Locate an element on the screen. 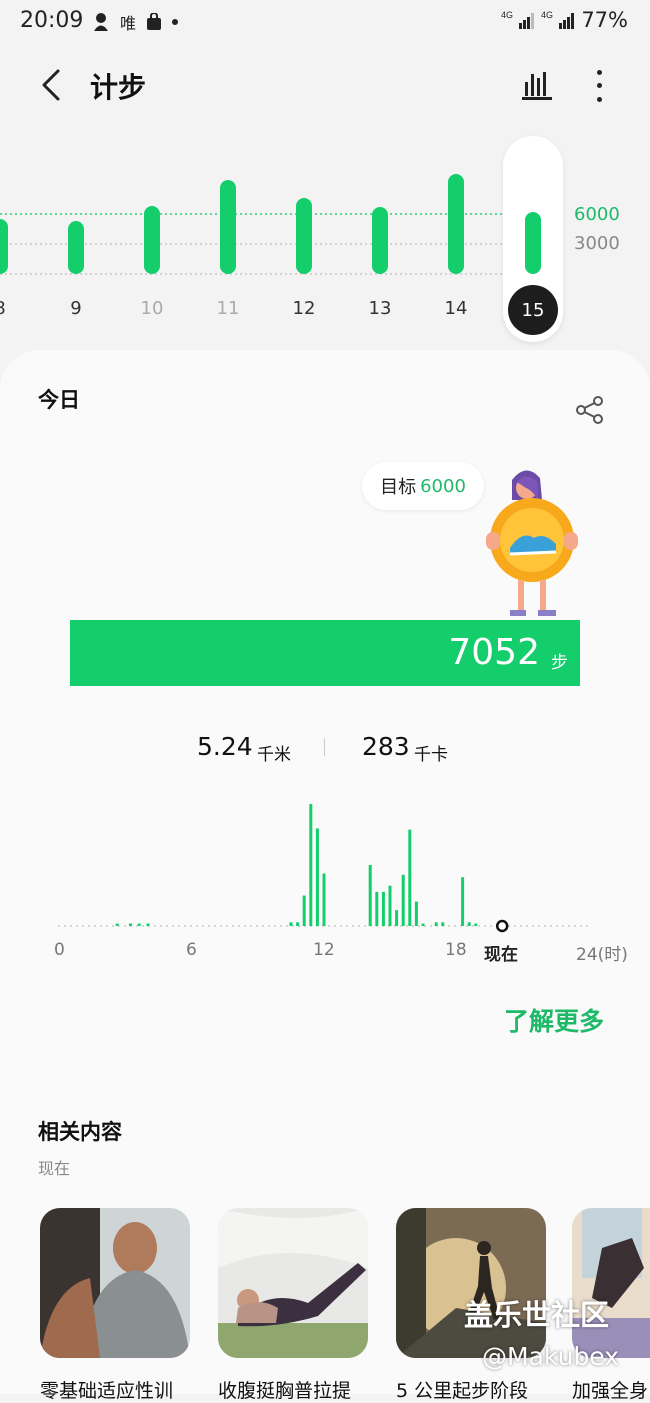  workout-woman-image is located at coordinates (611, 1283).